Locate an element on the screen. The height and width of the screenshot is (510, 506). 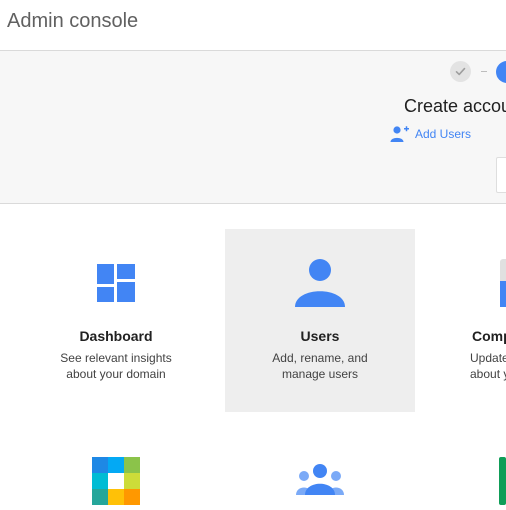
tile-description-line: Update is located at coordinates (488, 358).